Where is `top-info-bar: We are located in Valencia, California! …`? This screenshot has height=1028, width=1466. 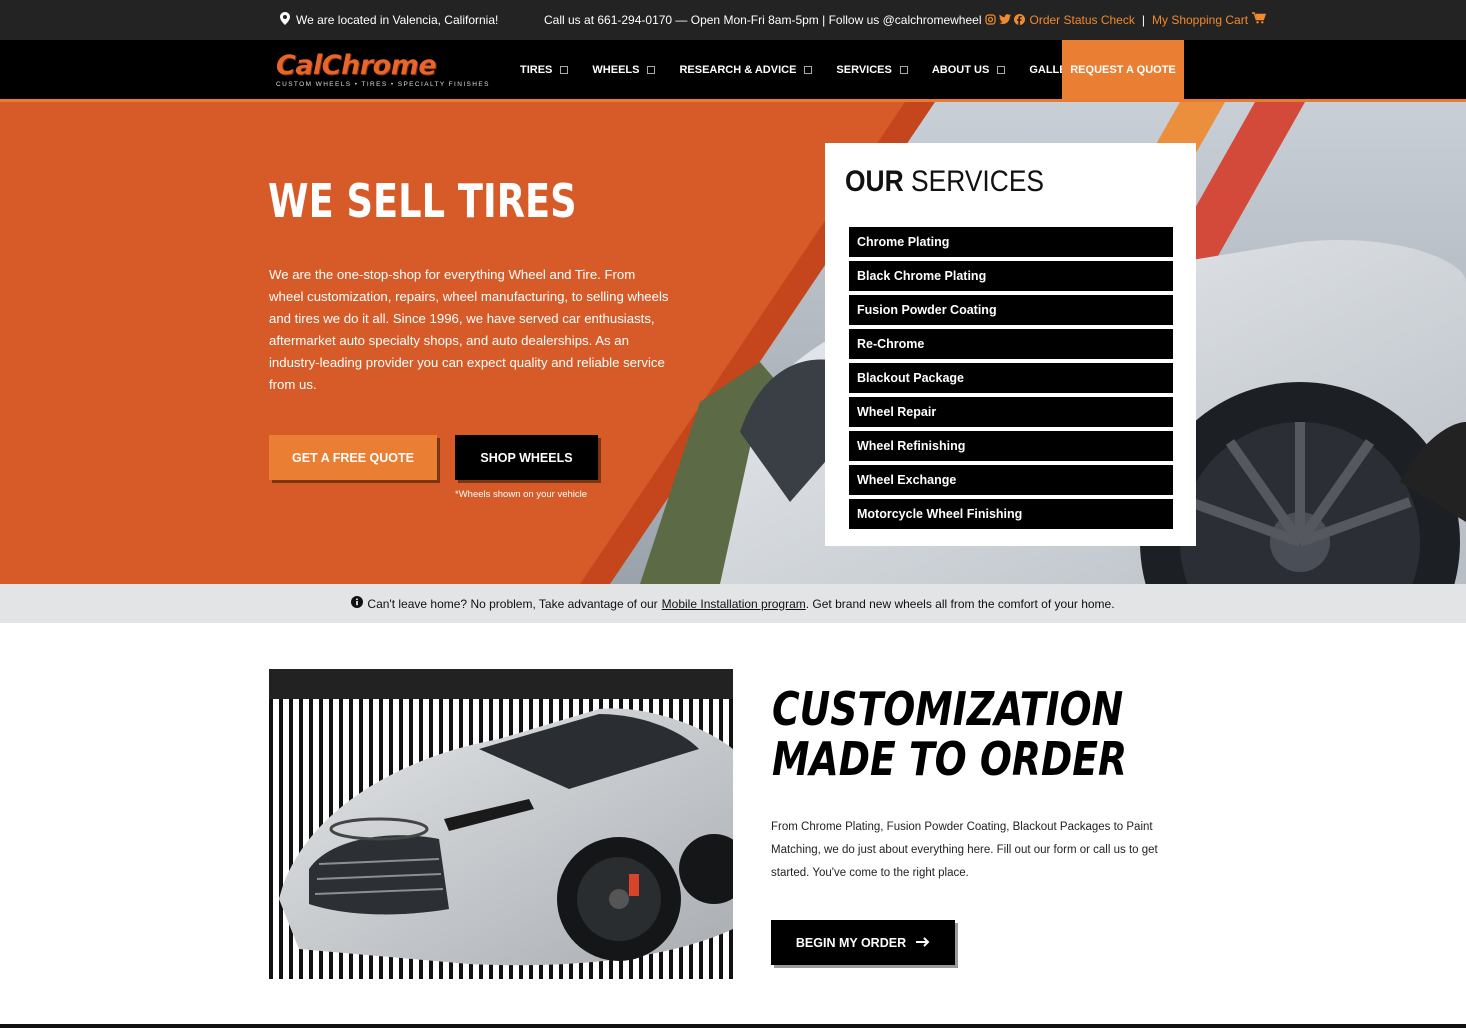 top-info-bar: We are located in Valencia, California! … is located at coordinates (733, 20).